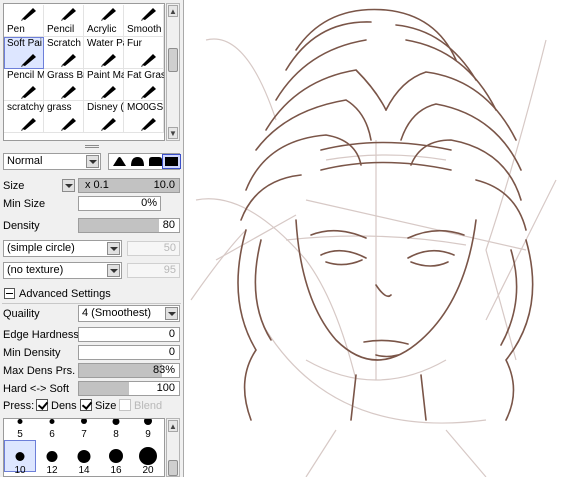  What do you see at coordinates (29, 59) in the screenshot?
I see `soft-paint-icon` at bounding box center [29, 59].